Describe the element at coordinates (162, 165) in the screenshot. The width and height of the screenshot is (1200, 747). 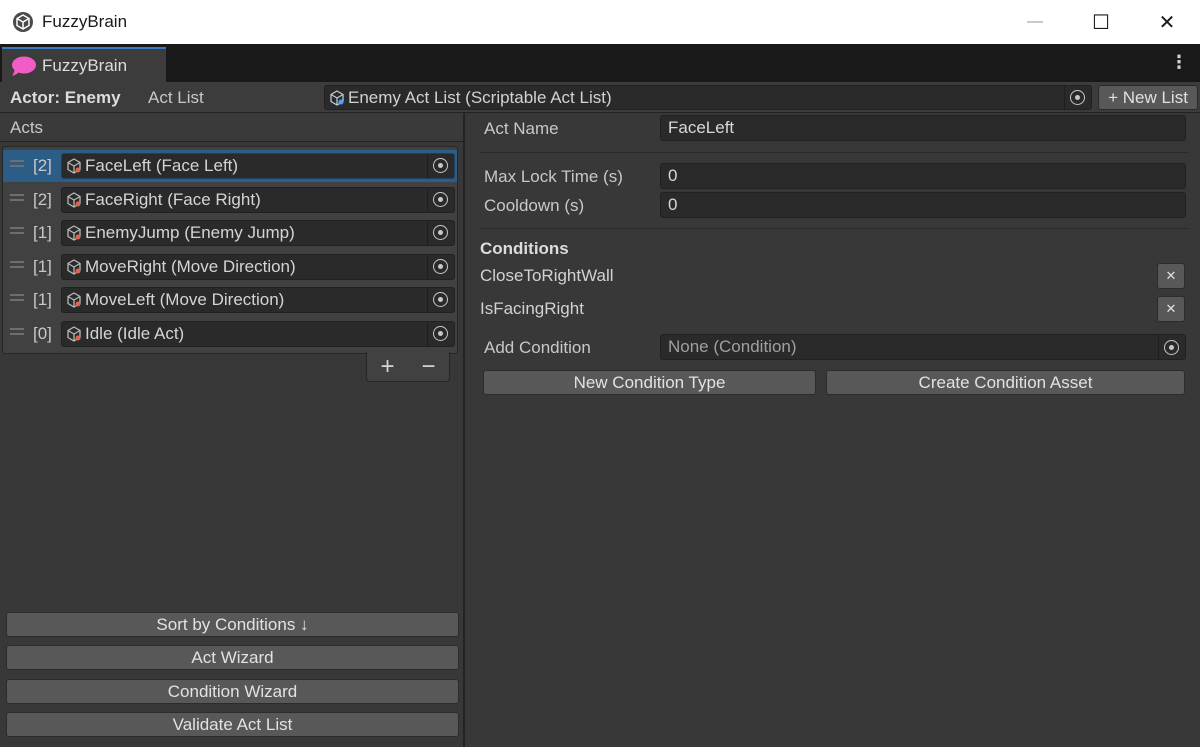
I see `act-label: FaceLeft (Face Left)` at that location.